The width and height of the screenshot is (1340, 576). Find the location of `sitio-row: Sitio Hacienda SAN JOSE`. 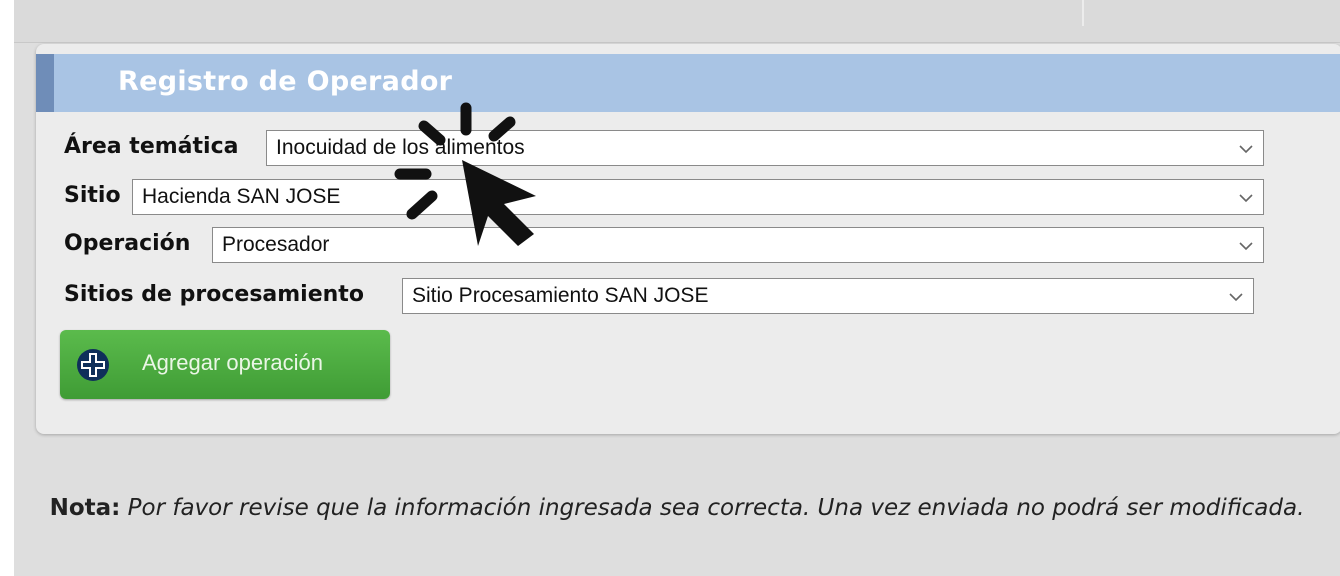

sitio-row: Sitio Hacienda SAN JOSE is located at coordinates (674, 198).